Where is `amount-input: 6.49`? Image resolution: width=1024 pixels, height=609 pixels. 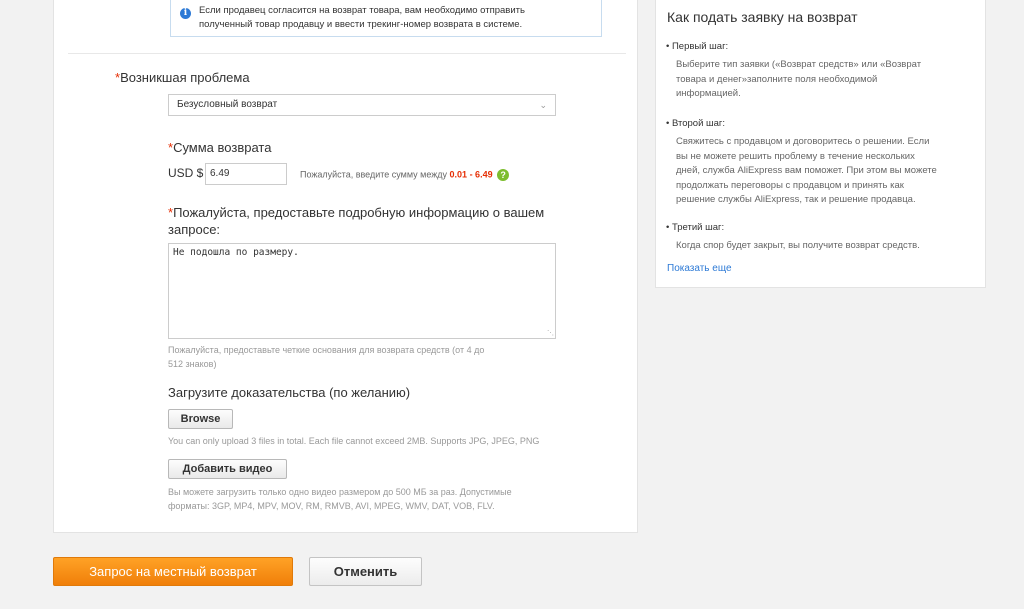 amount-input: 6.49 is located at coordinates (246, 174).